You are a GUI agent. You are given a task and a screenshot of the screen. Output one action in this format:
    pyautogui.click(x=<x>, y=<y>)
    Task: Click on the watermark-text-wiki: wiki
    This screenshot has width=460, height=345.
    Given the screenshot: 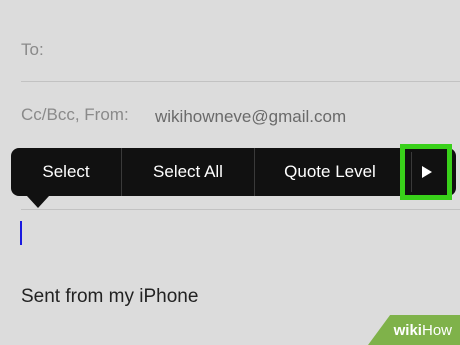 What is the action you would take?
    pyautogui.click(x=407, y=330)
    